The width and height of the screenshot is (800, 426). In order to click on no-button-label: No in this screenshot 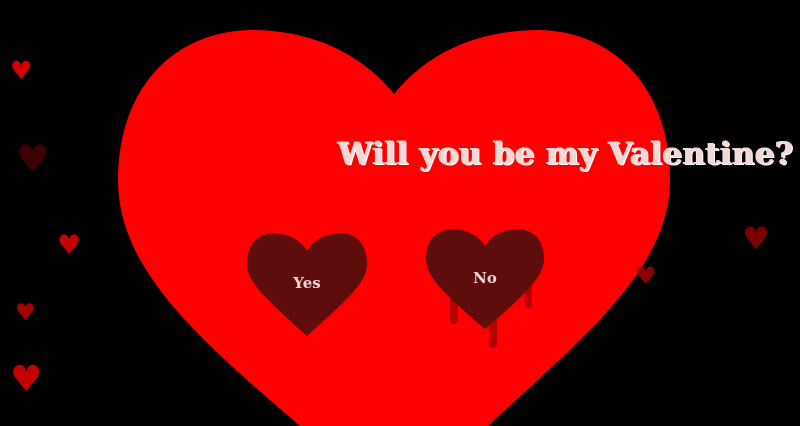, I will do `click(485, 278)`.